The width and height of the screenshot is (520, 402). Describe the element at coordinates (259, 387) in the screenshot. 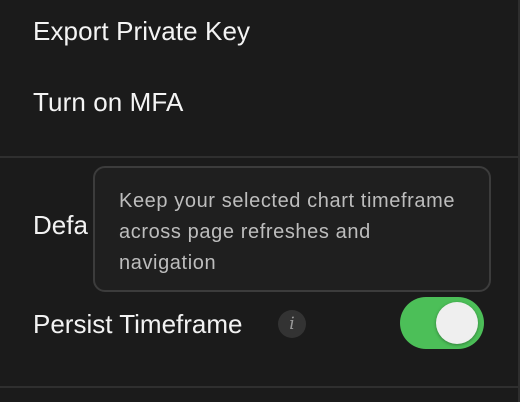

I see `section-divider-bottom` at that location.